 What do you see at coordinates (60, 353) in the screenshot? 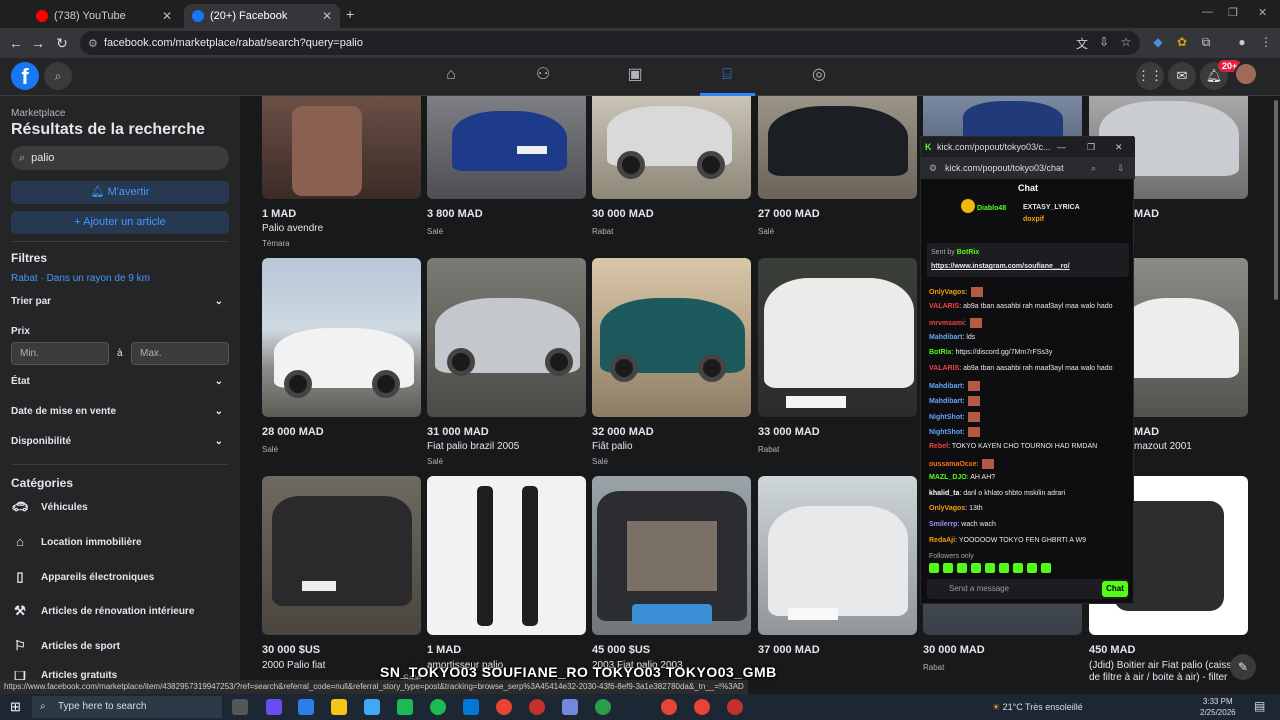
I see `min-price-input: Min.` at bounding box center [60, 353].